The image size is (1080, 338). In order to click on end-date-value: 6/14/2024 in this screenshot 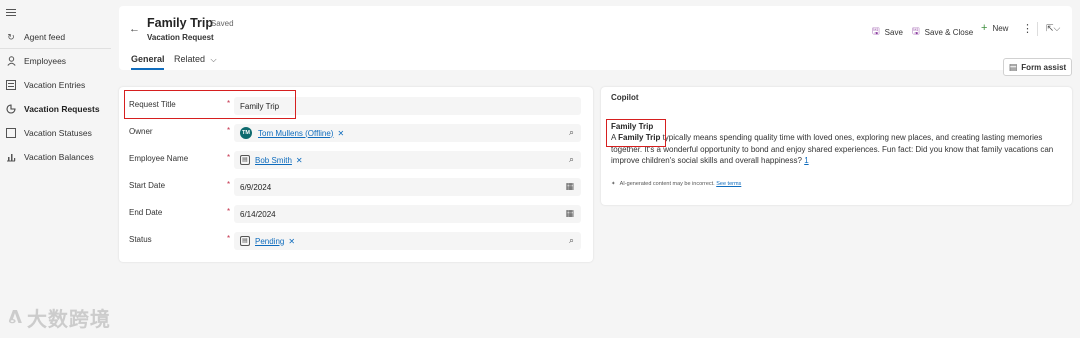, I will do `click(258, 214)`.